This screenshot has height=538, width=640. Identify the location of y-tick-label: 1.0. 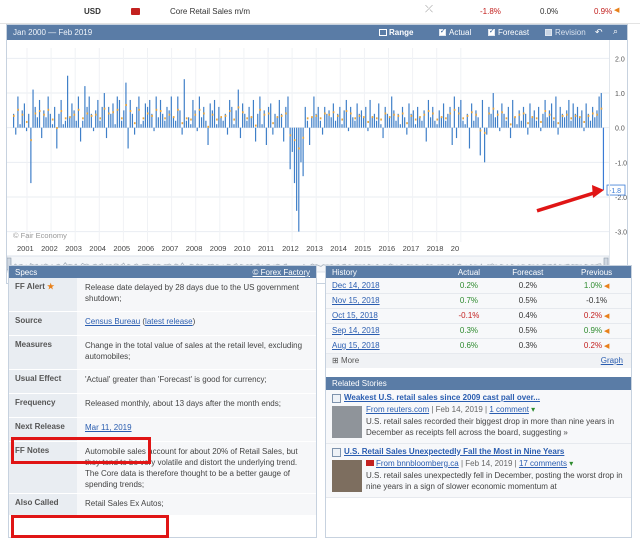
(620, 94).